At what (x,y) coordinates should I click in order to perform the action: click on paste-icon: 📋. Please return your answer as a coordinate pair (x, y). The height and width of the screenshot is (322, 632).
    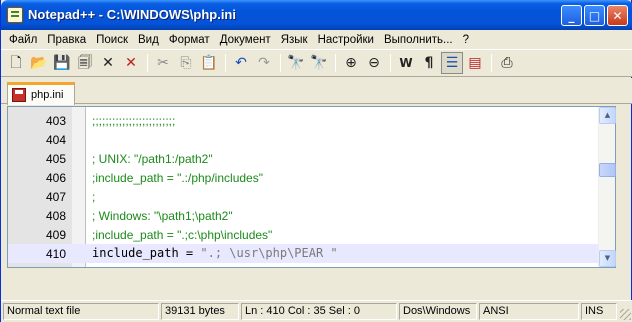
    Looking at the image, I should click on (209, 63).